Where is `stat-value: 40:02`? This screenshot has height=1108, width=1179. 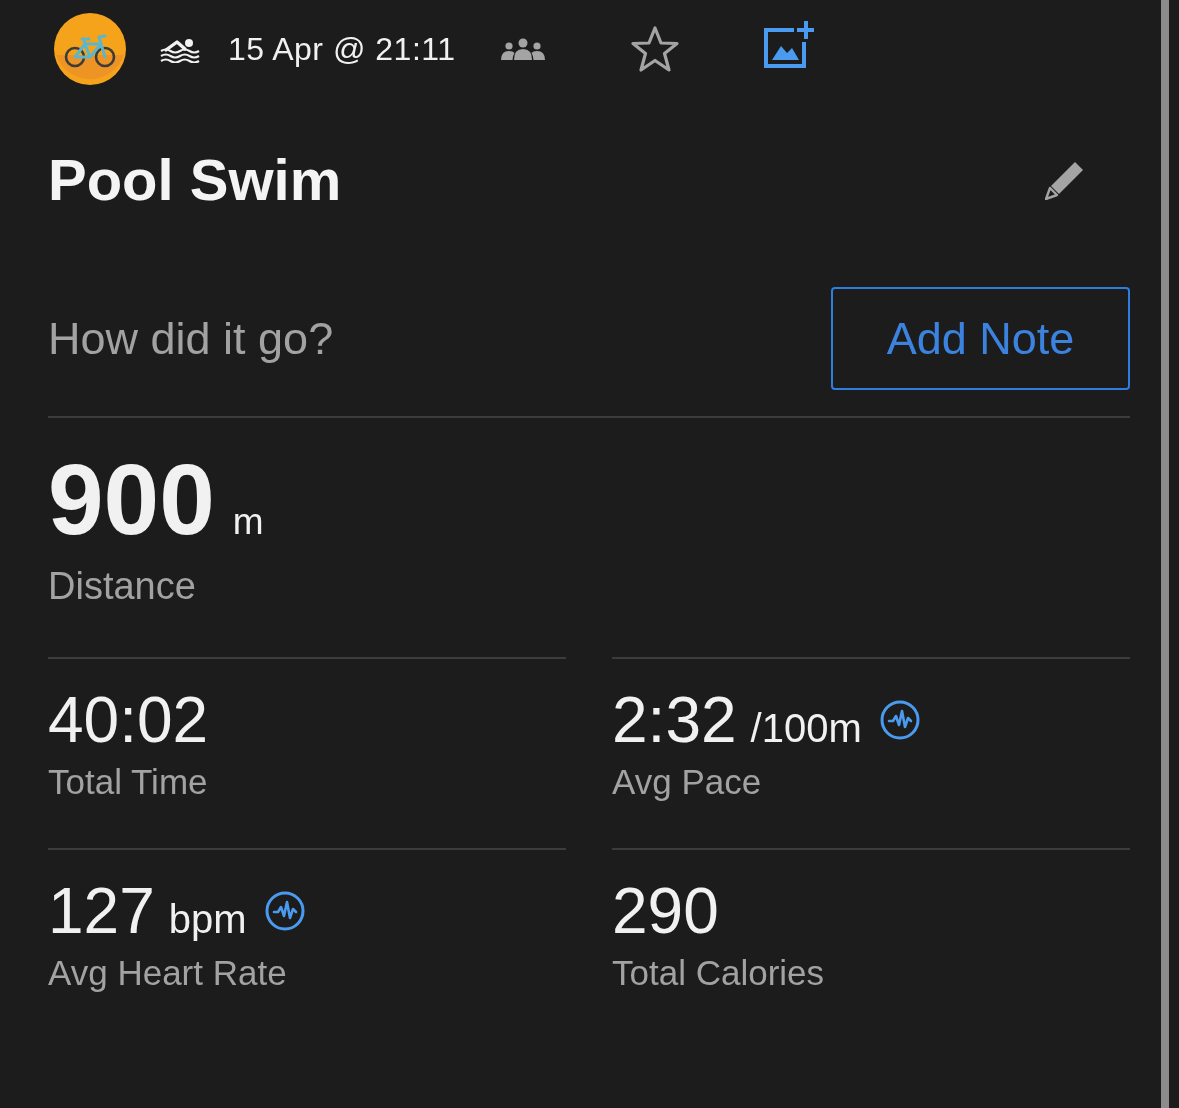 stat-value: 40:02 is located at coordinates (128, 720).